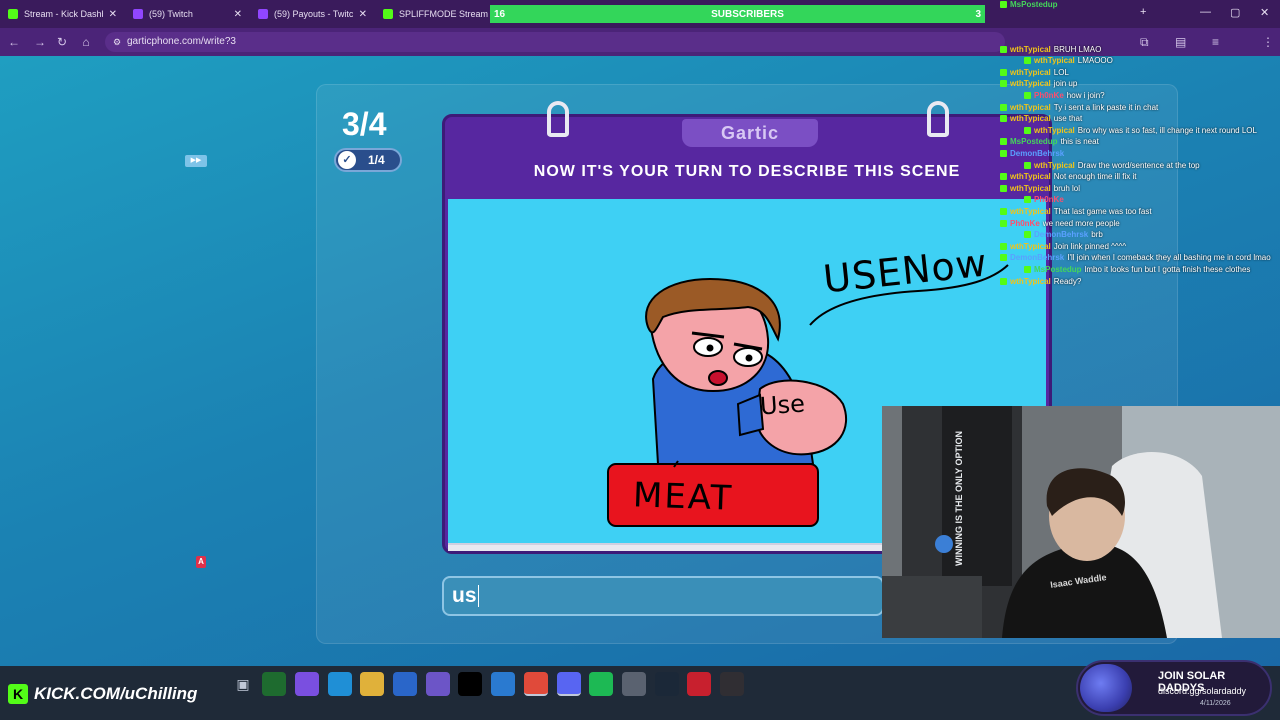 This screenshot has width=1280, height=720. I want to click on chat-text: this is neat, so click(1079, 142).